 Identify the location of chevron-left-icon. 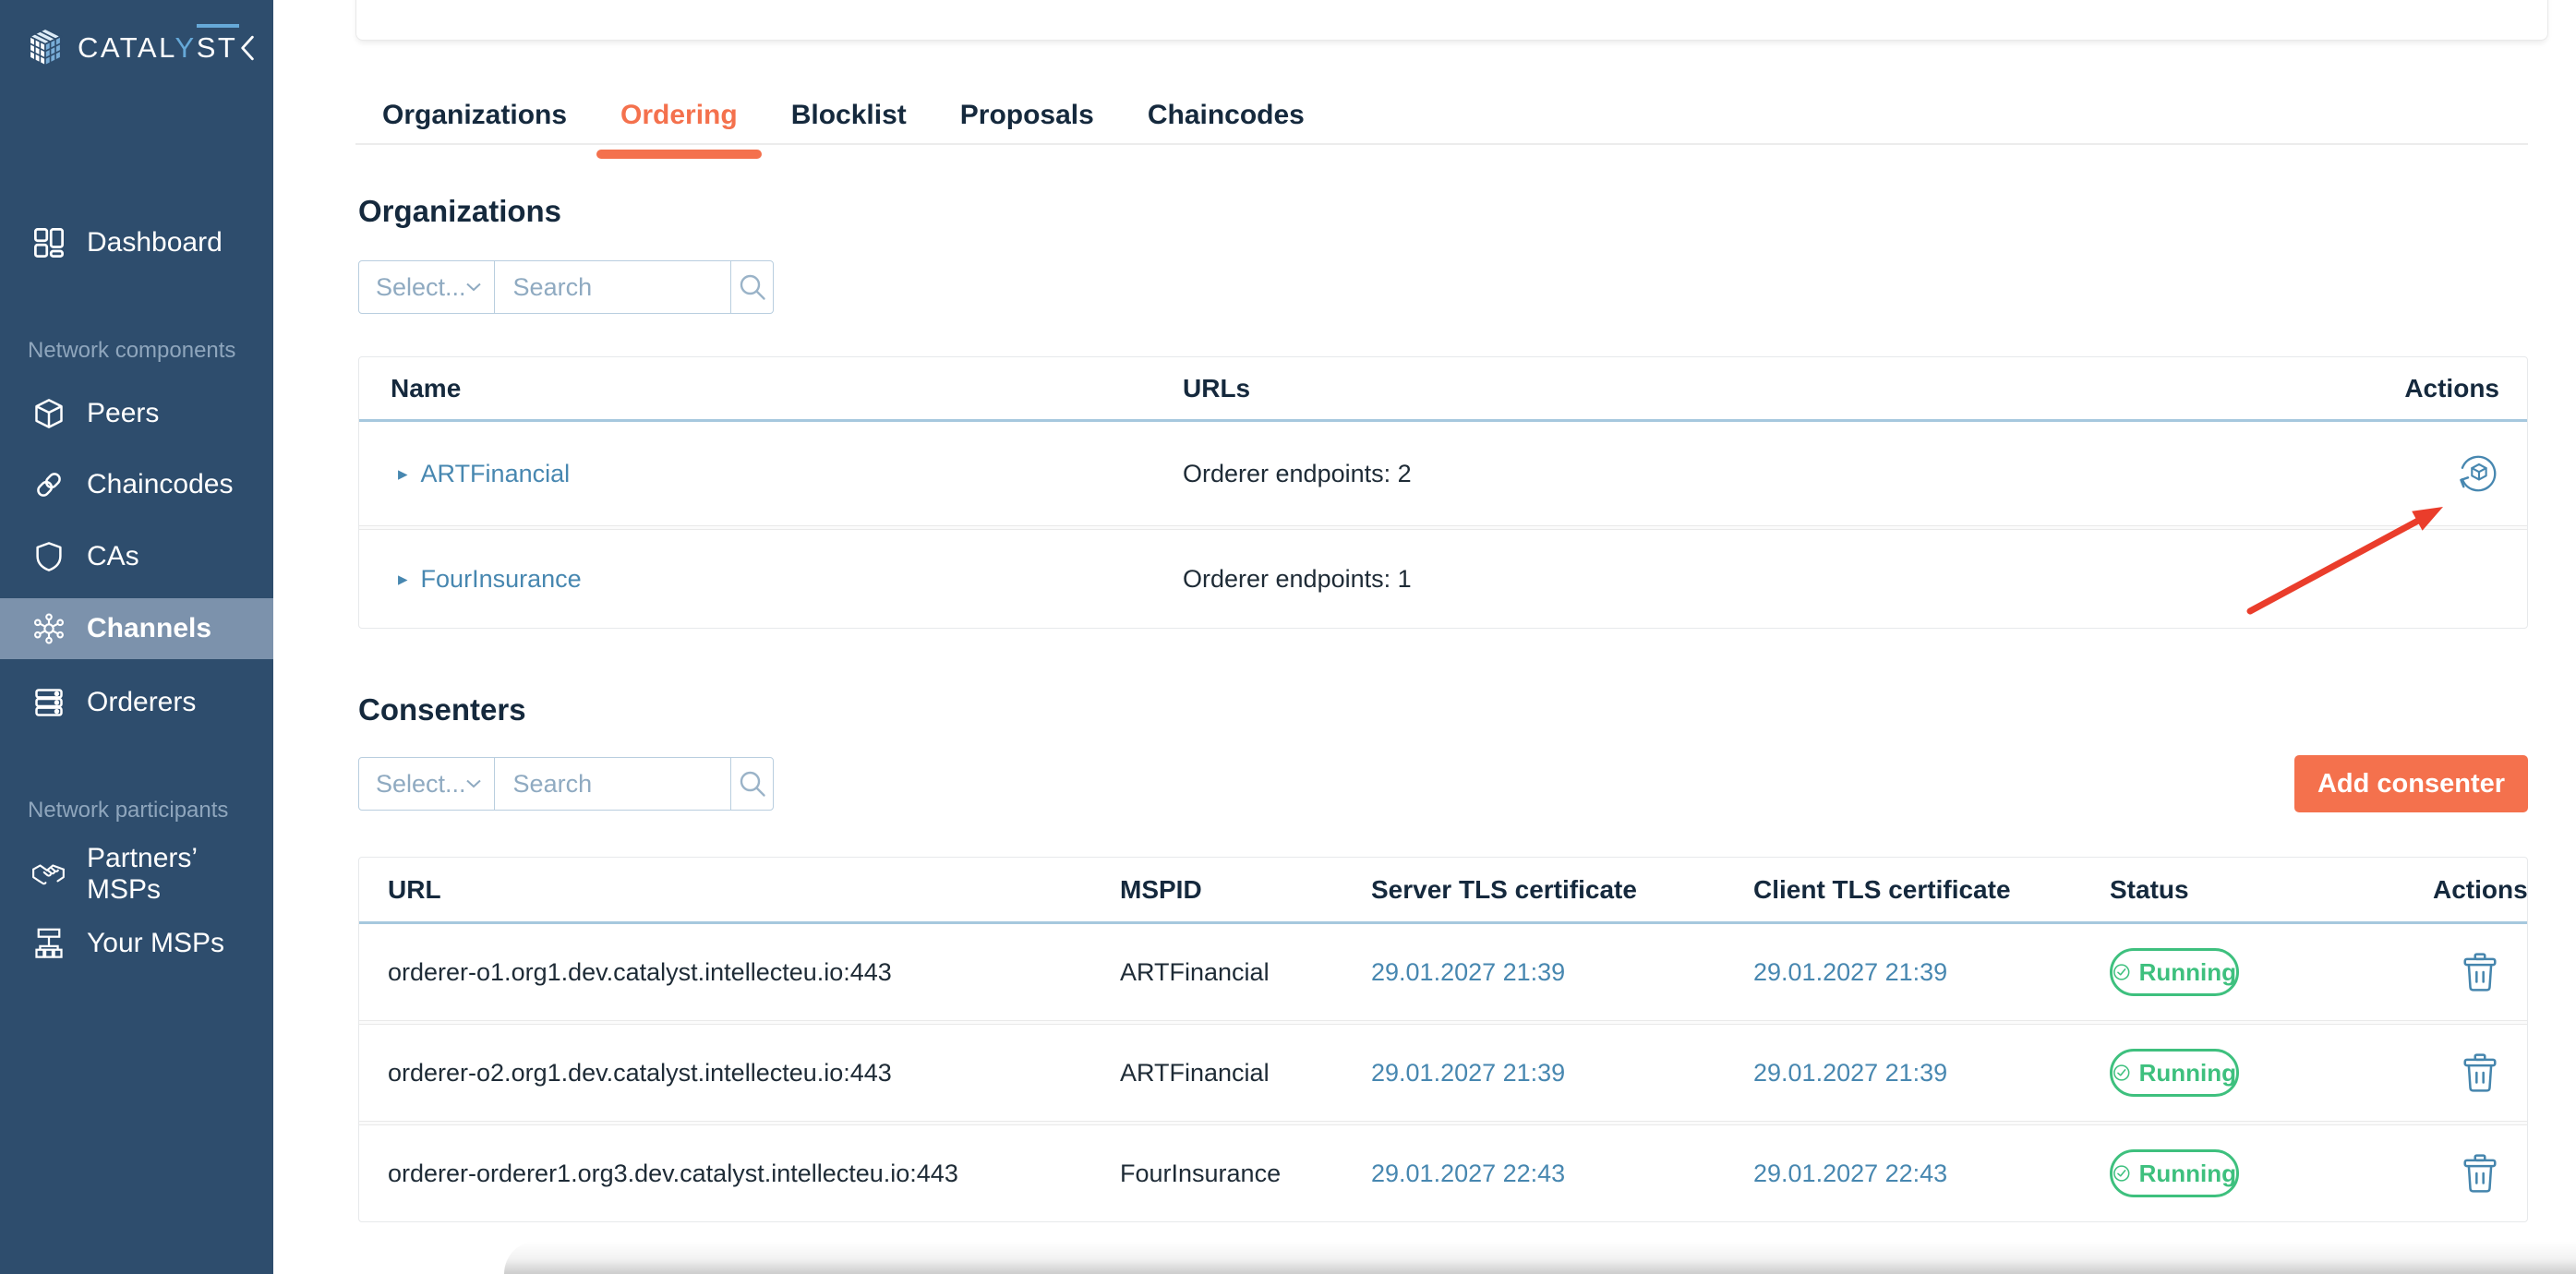
(247, 48).